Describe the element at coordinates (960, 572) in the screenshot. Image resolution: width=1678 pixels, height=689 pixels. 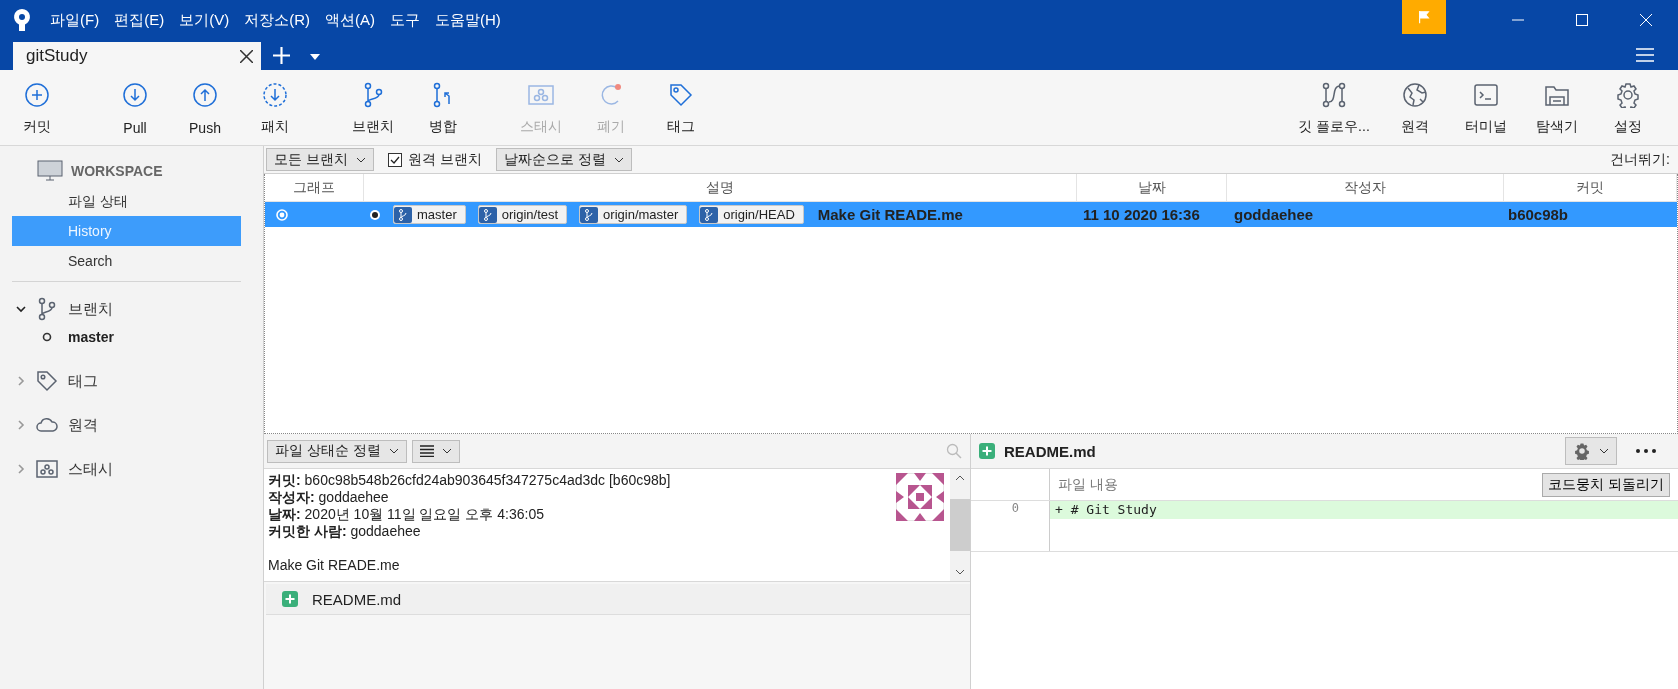
I see `scroll-down-icon` at that location.